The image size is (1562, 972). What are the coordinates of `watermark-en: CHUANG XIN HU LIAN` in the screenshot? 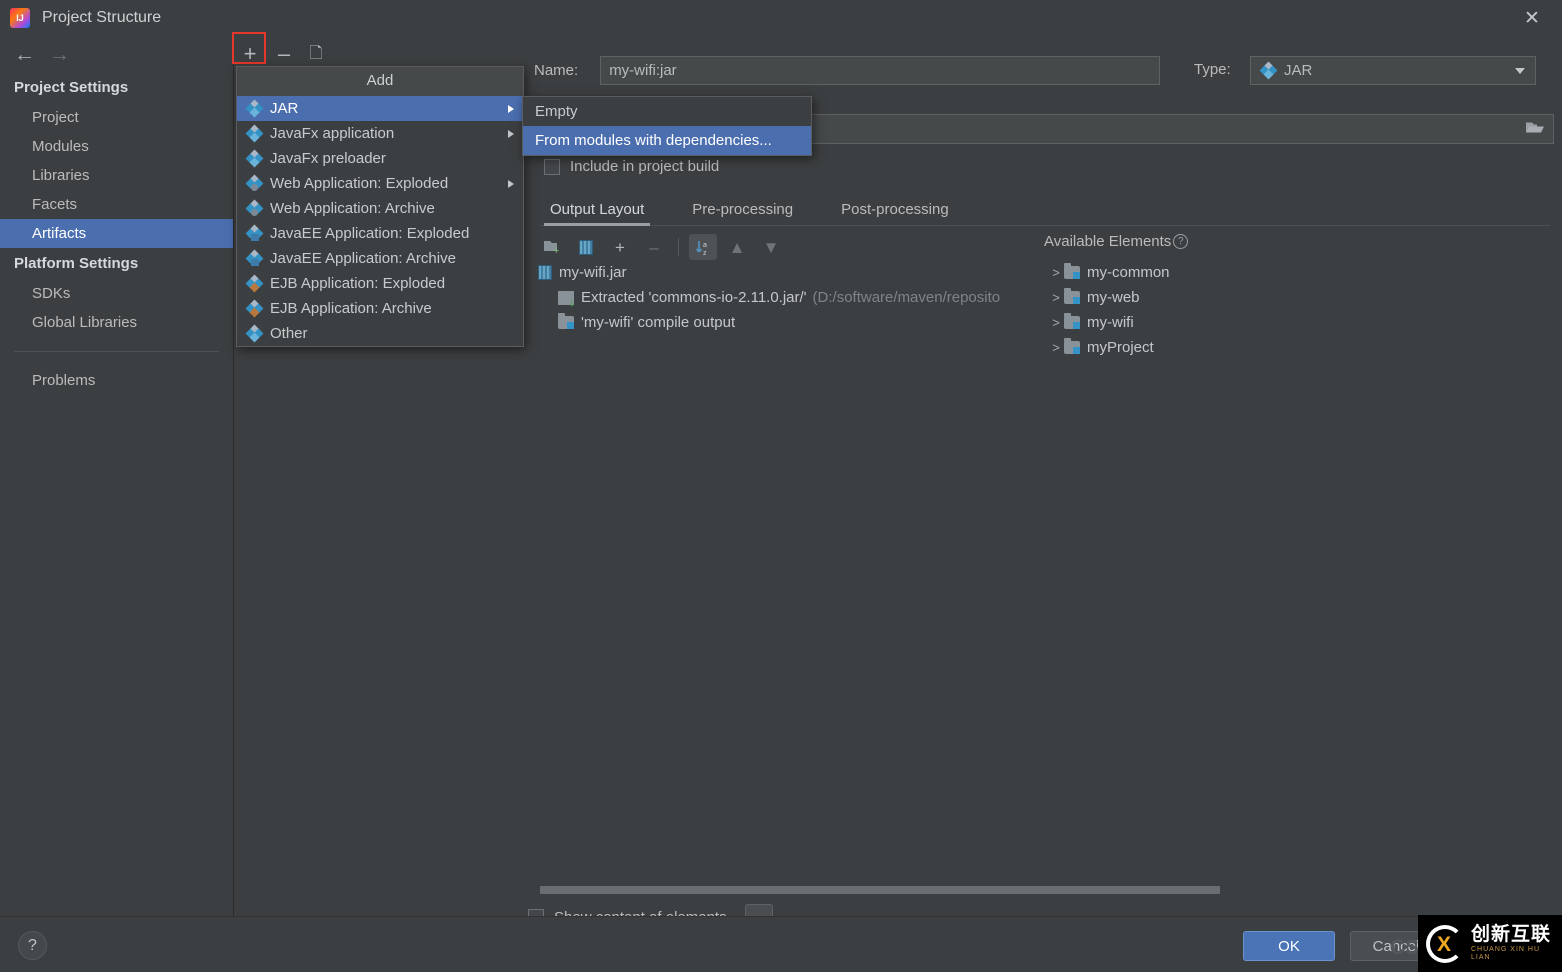 It's located at (1506, 953).